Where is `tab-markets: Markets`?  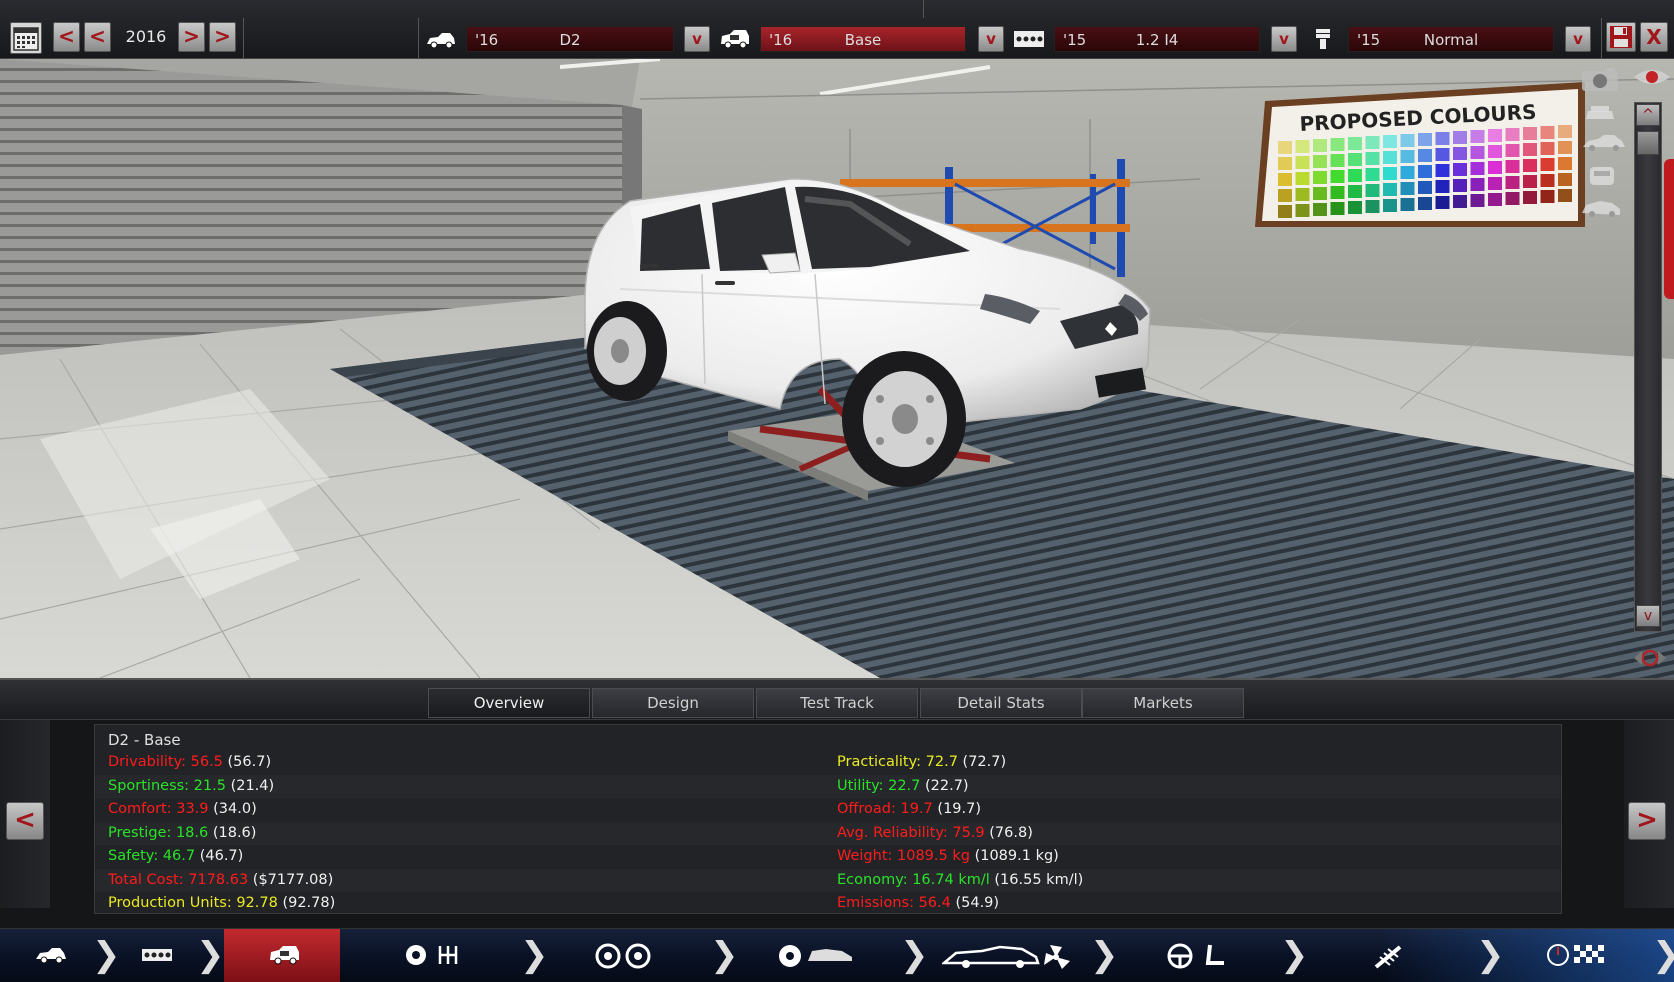
tab-markets: Markets is located at coordinates (1163, 703).